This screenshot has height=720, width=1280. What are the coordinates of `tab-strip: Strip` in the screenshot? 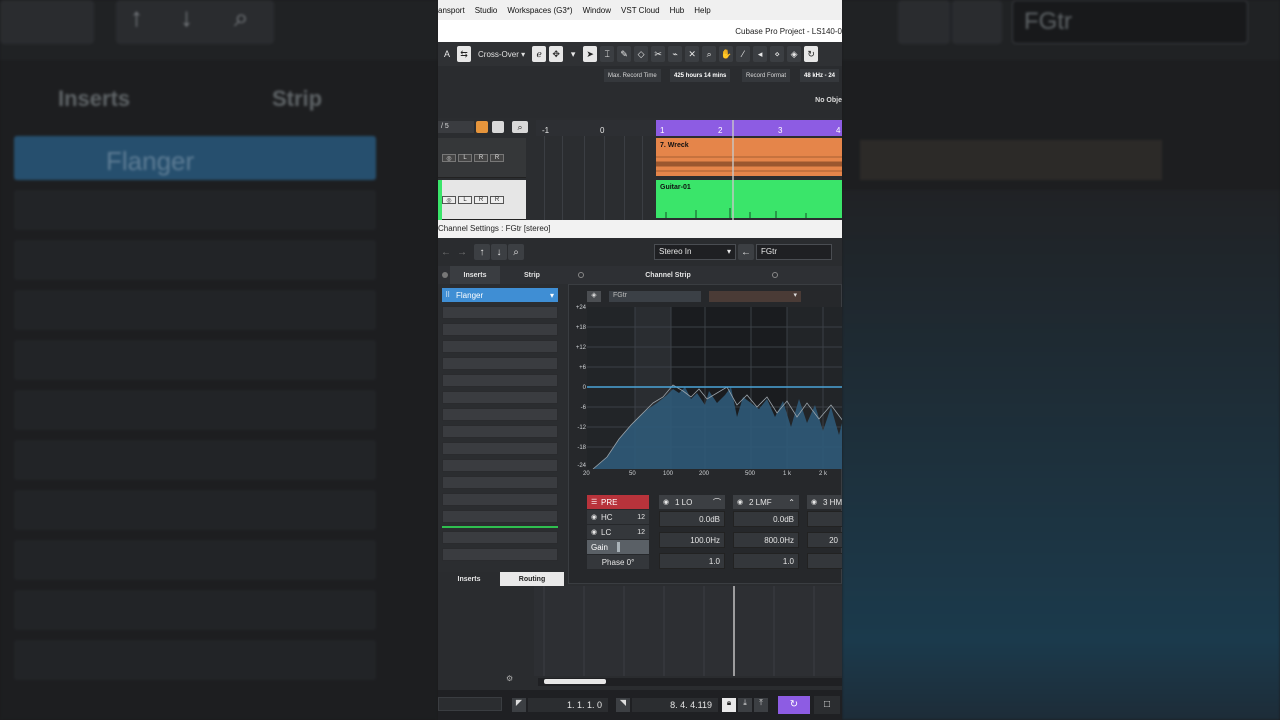 It's located at (532, 275).